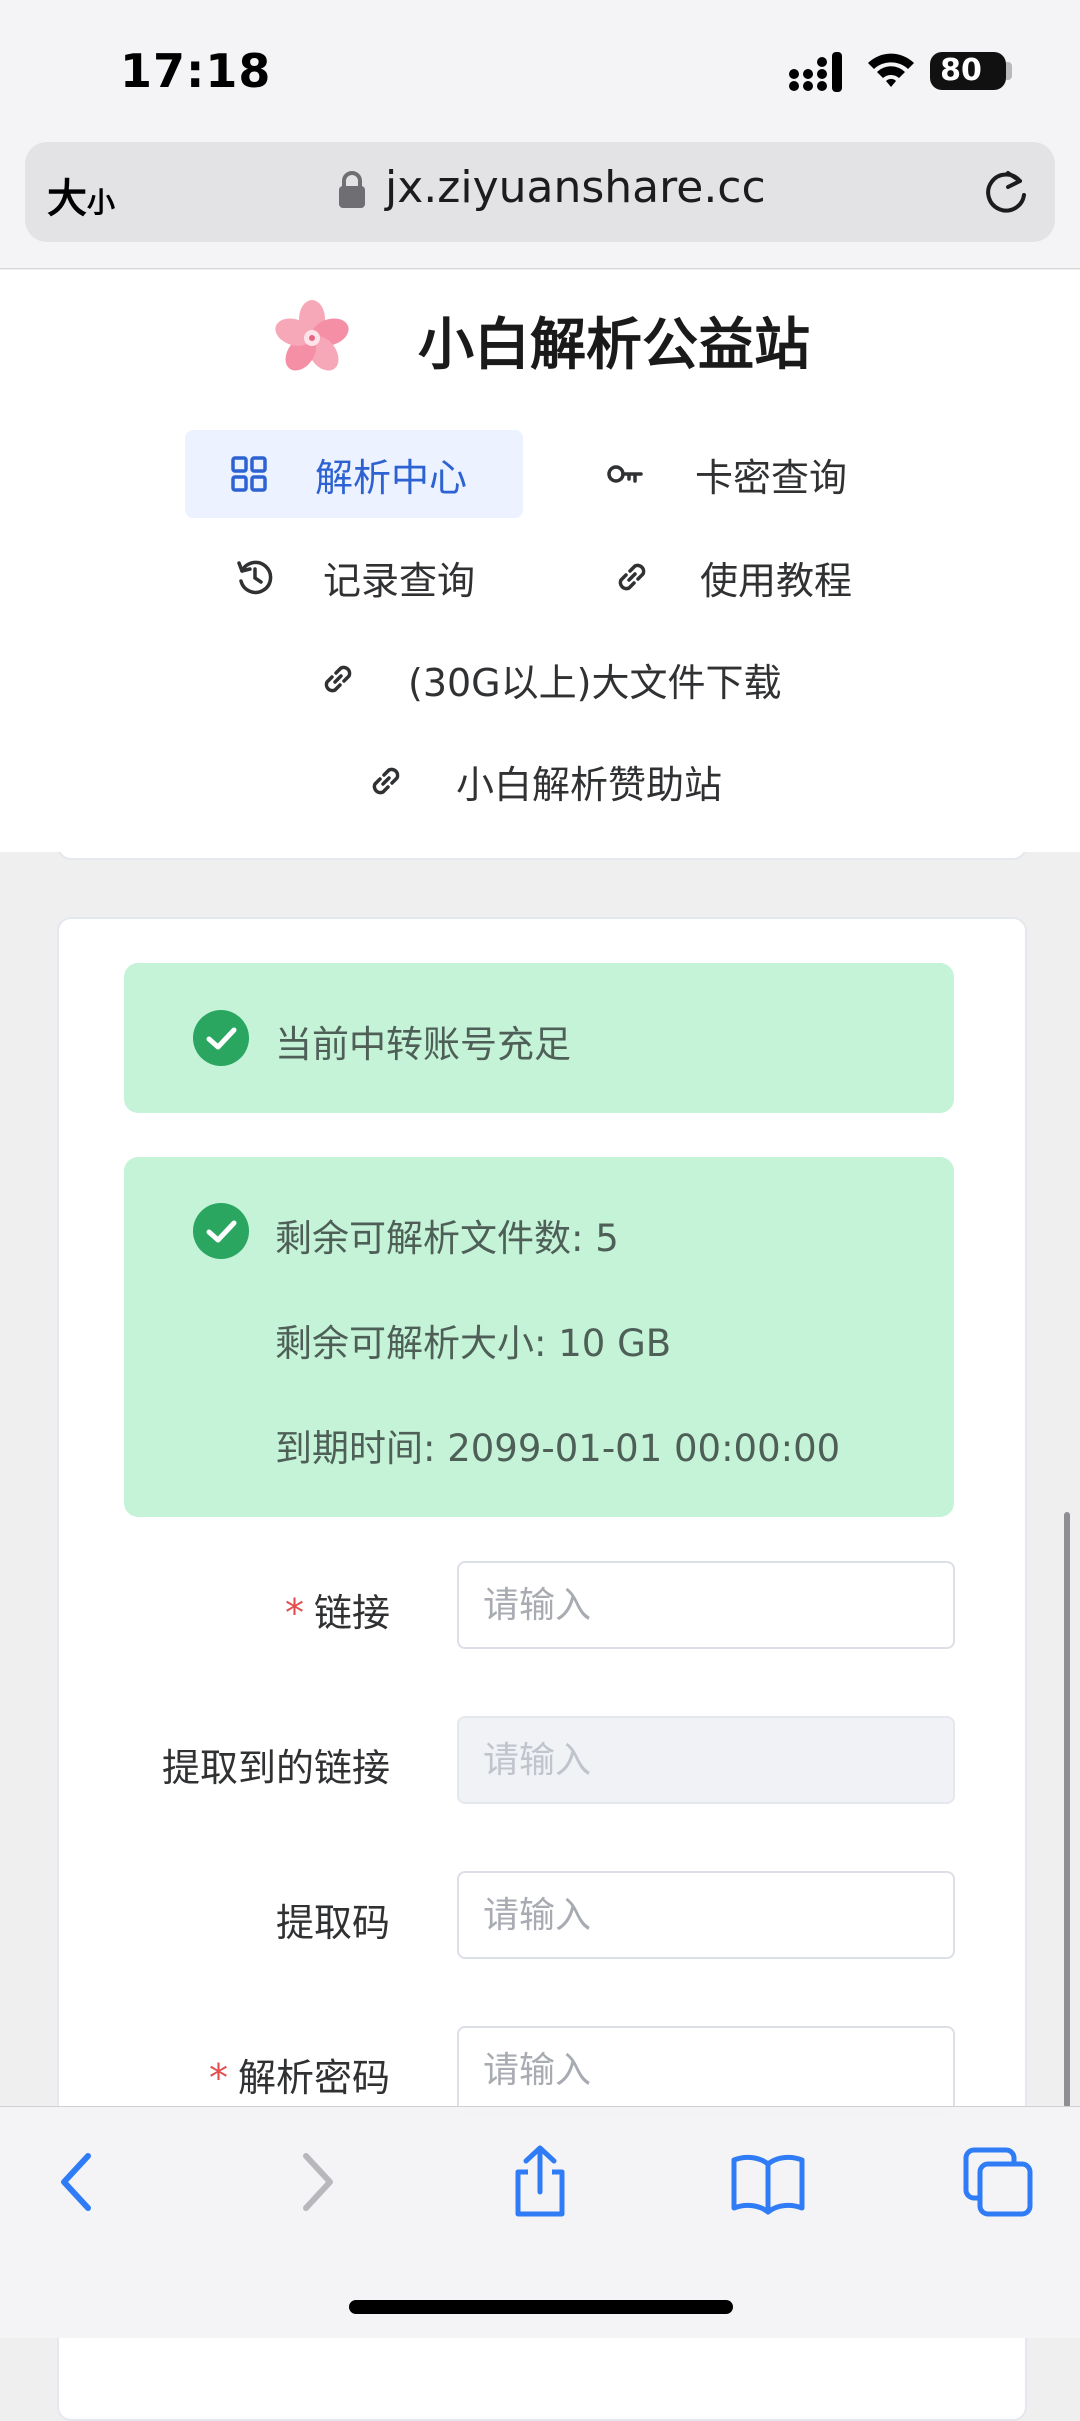 Image resolution: width=1080 pixels, height=2421 pixels. Describe the element at coordinates (423, 1044) in the screenshot. I see `relay-status-text: 当前中转账号充足` at that location.